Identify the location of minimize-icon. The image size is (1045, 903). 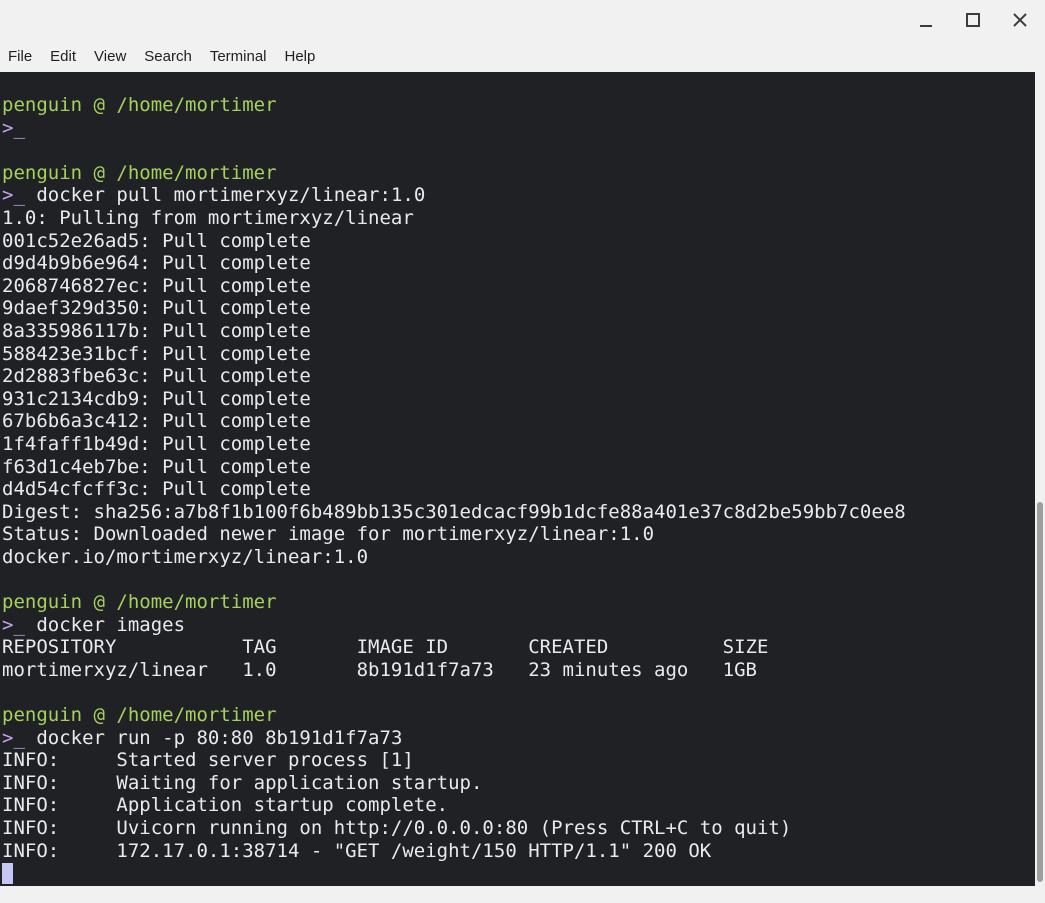
(926, 26).